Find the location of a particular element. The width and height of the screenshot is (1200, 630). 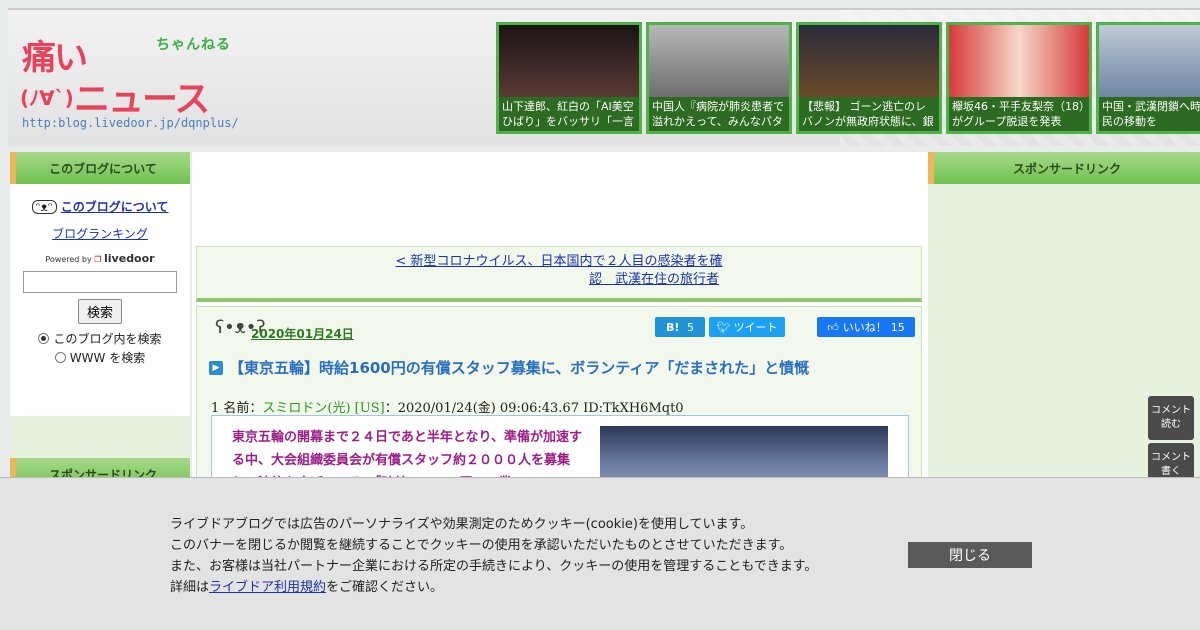

tweet-label: ツイート is located at coordinates (755, 327).